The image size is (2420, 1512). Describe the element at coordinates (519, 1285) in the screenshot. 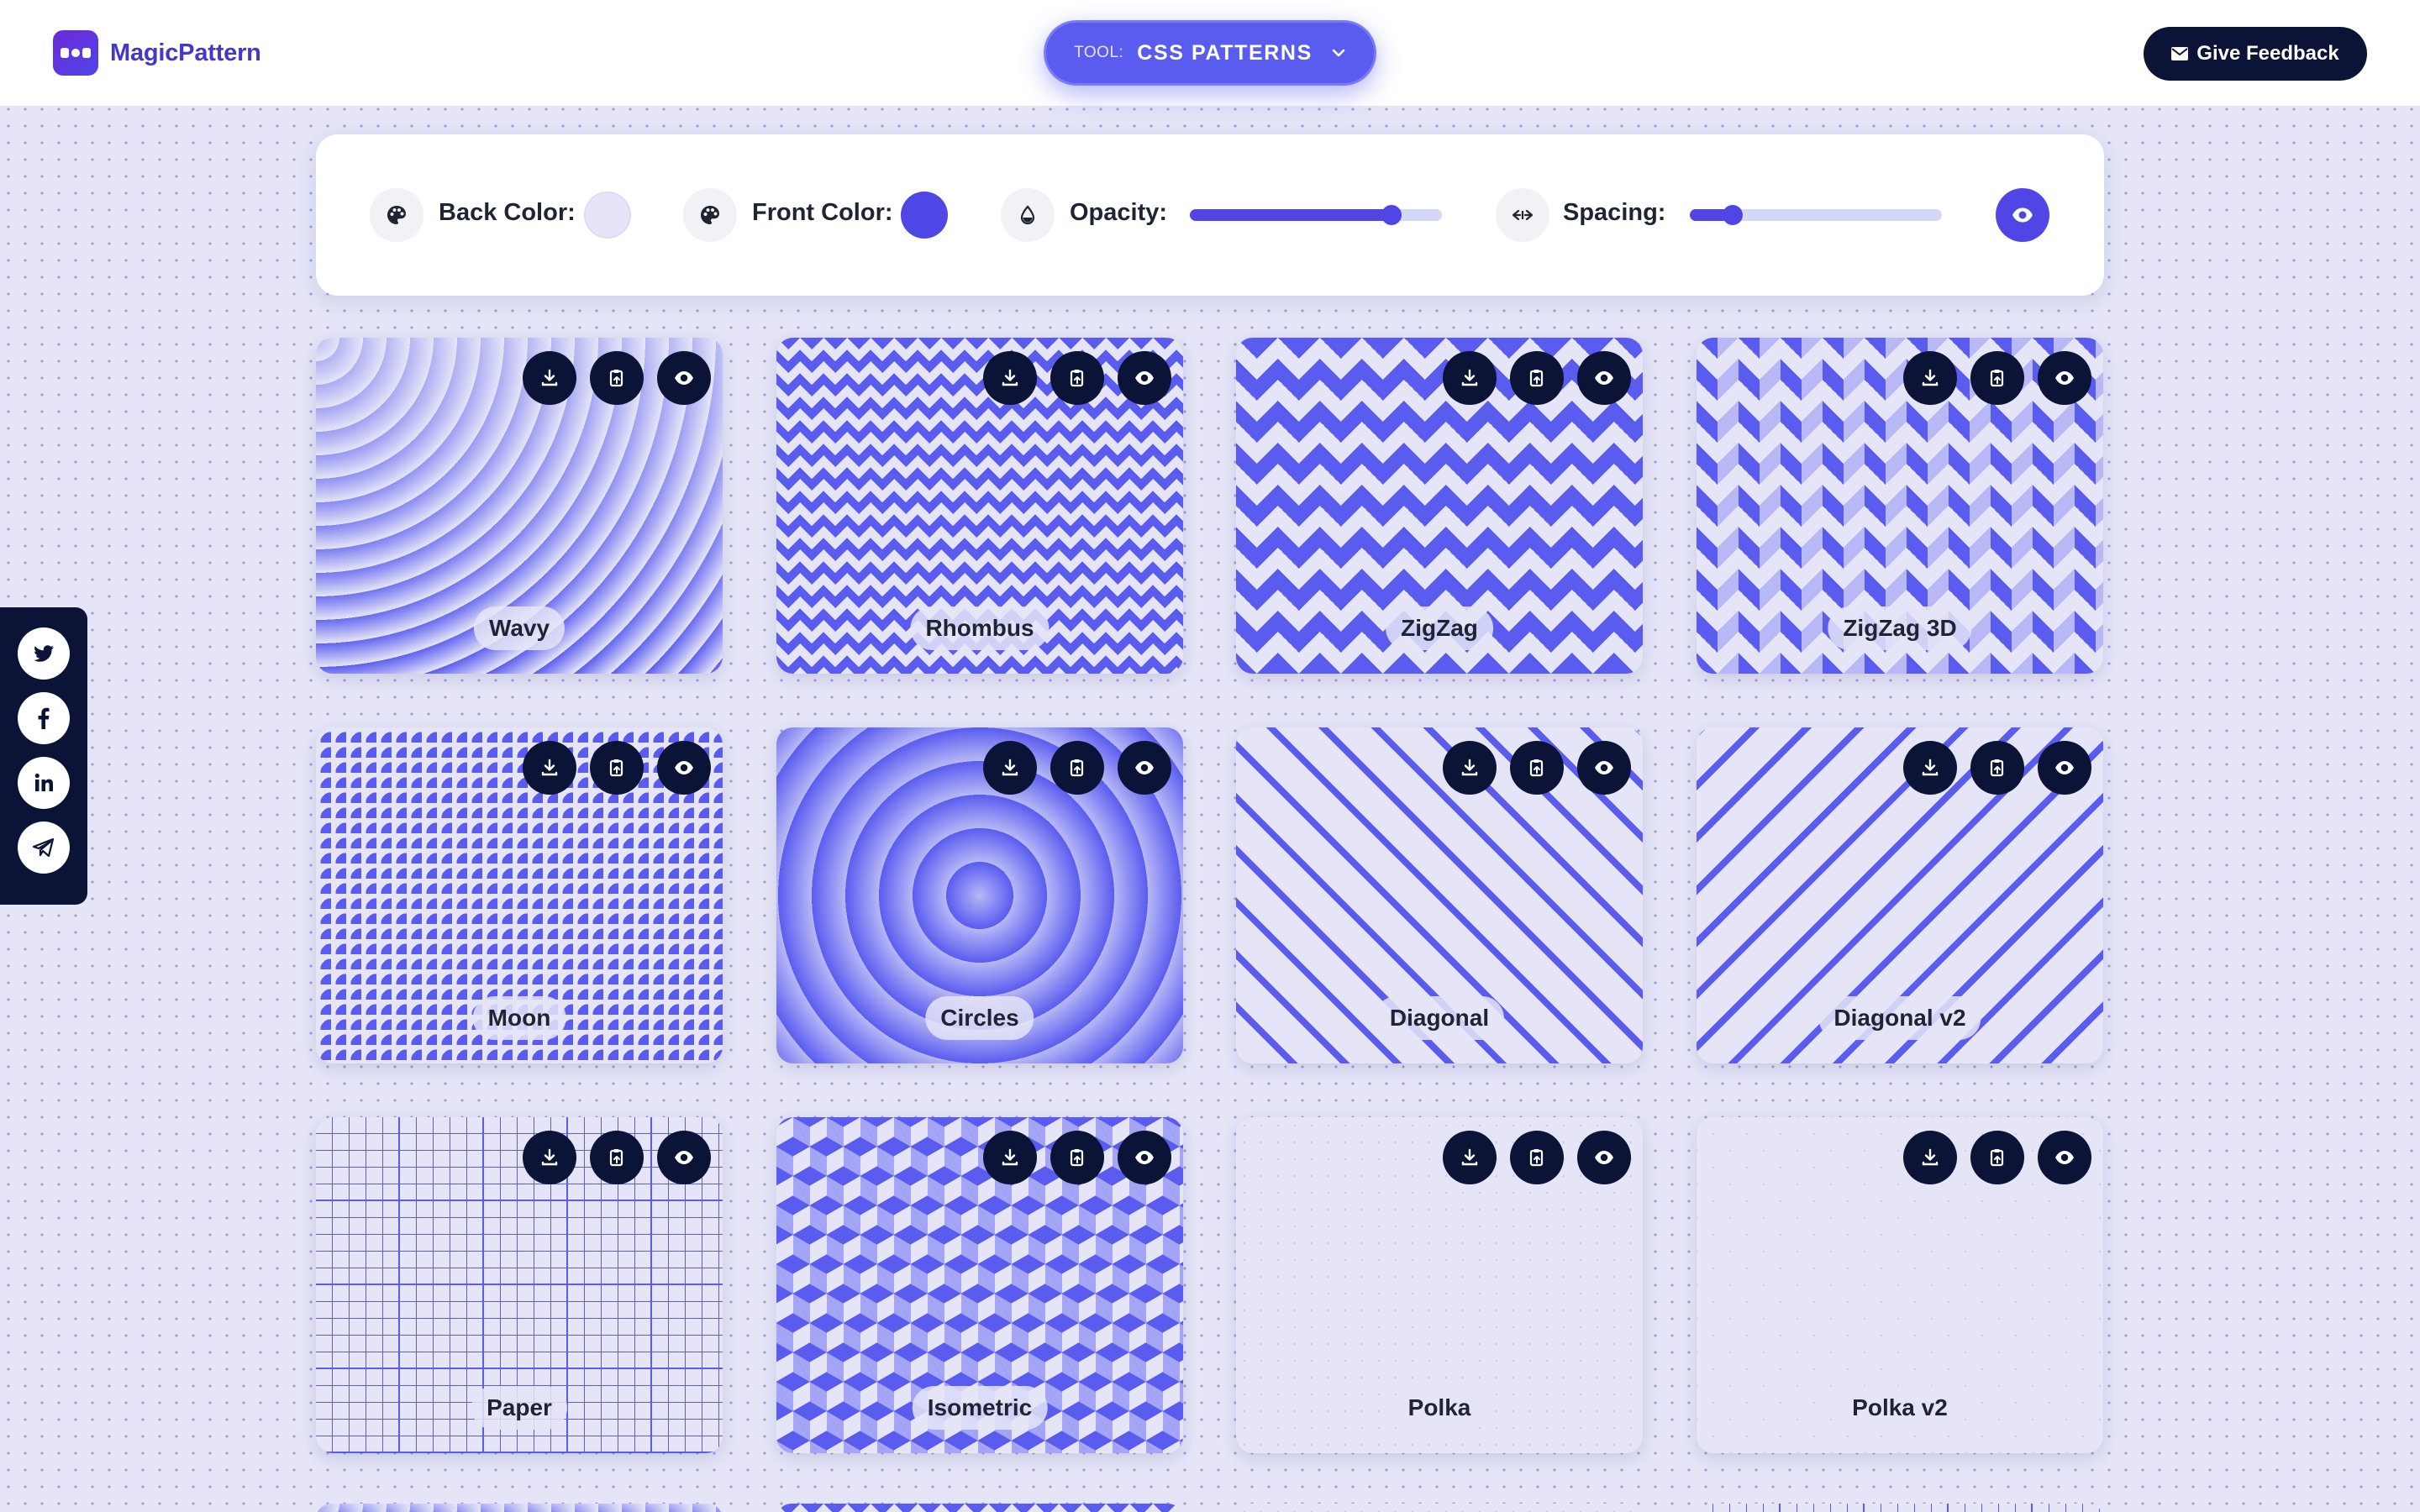

I see `pattern-card: Paper` at that location.